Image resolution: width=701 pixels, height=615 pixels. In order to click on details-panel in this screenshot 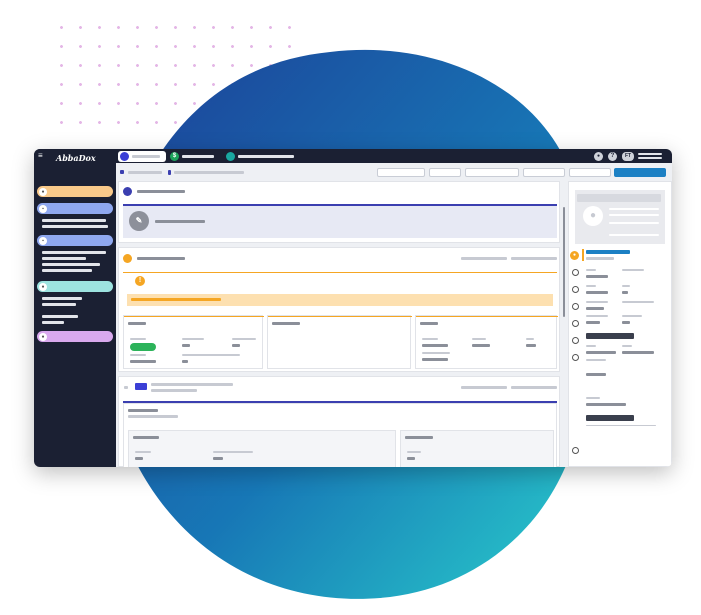, I will do `click(340, 435)`.